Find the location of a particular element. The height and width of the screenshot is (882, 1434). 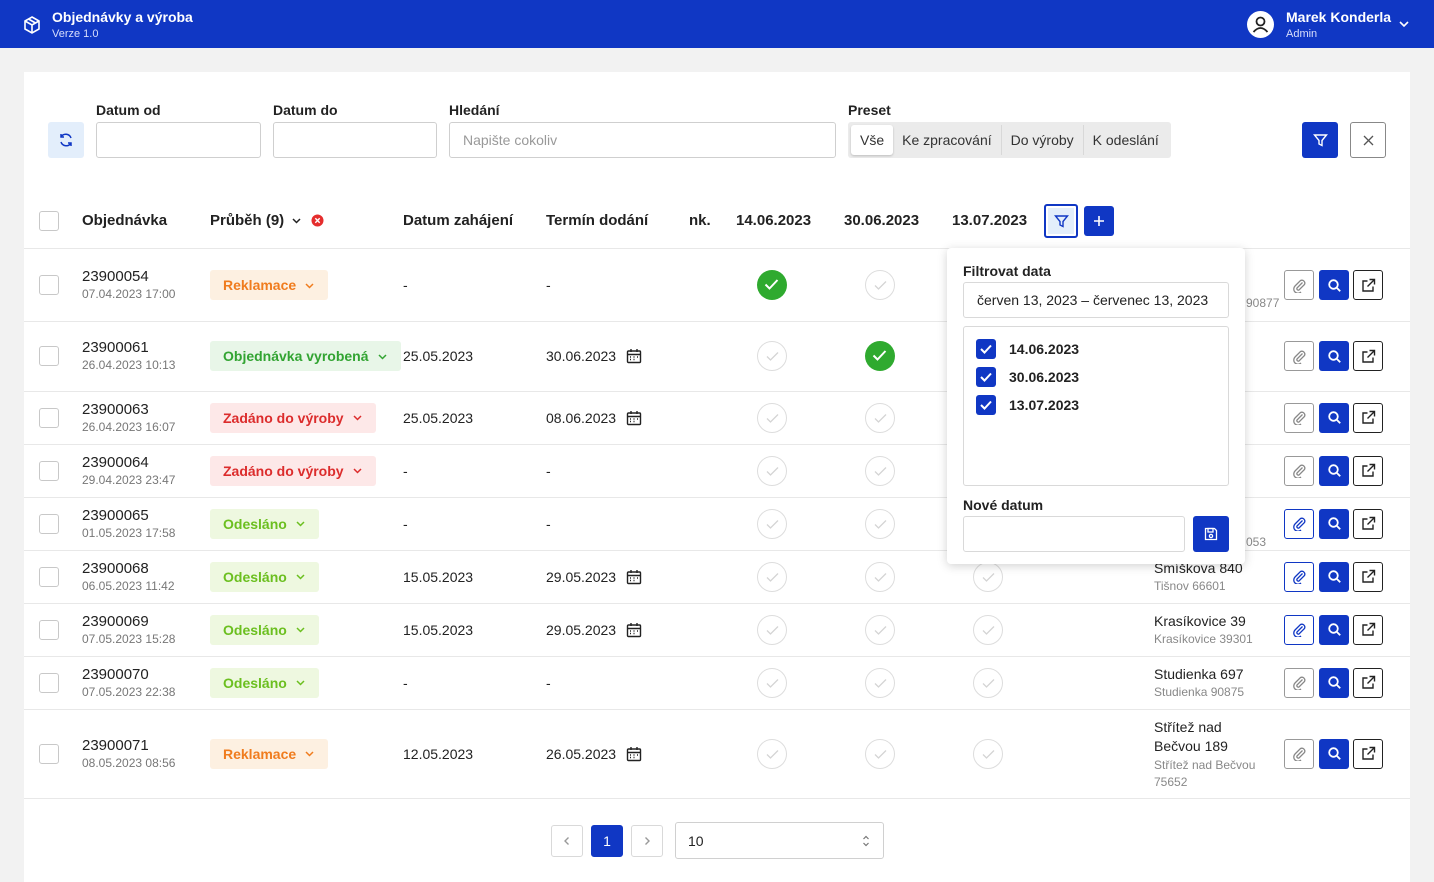

date-from-input is located at coordinates (178, 140).